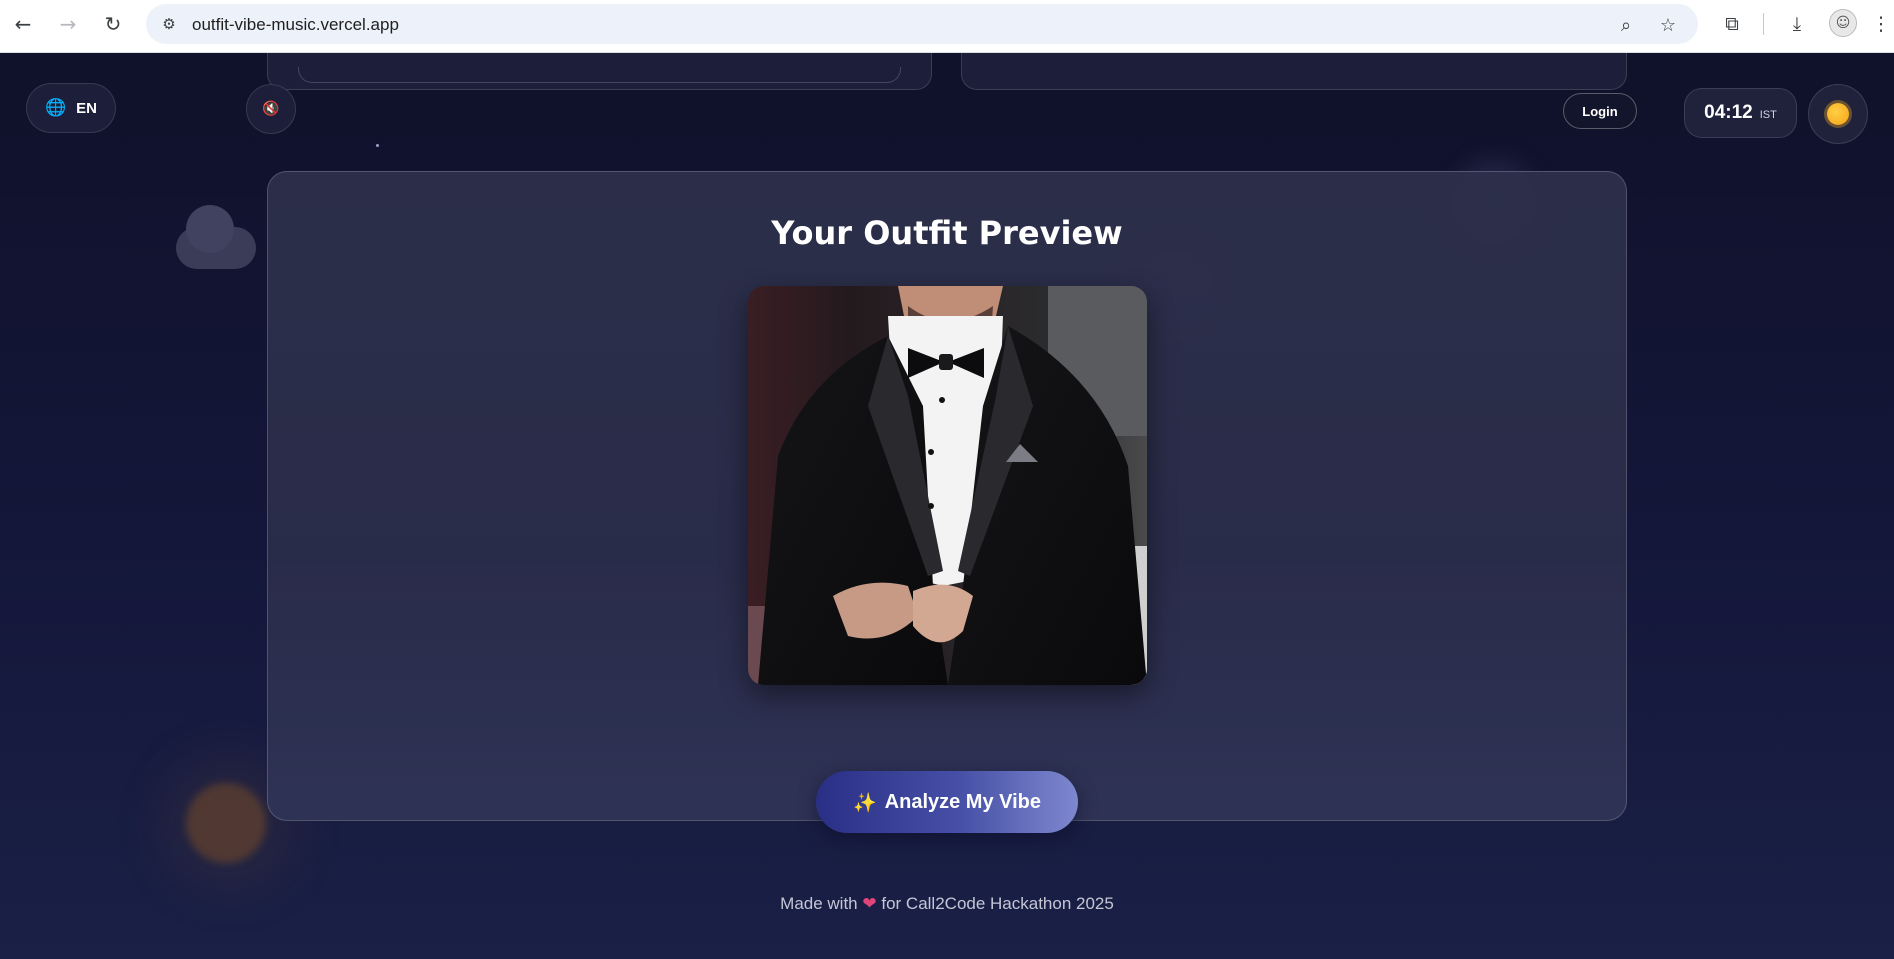 This screenshot has width=1894, height=959. What do you see at coordinates (55, 108) in the screenshot?
I see `globe-icon: 🌐` at bounding box center [55, 108].